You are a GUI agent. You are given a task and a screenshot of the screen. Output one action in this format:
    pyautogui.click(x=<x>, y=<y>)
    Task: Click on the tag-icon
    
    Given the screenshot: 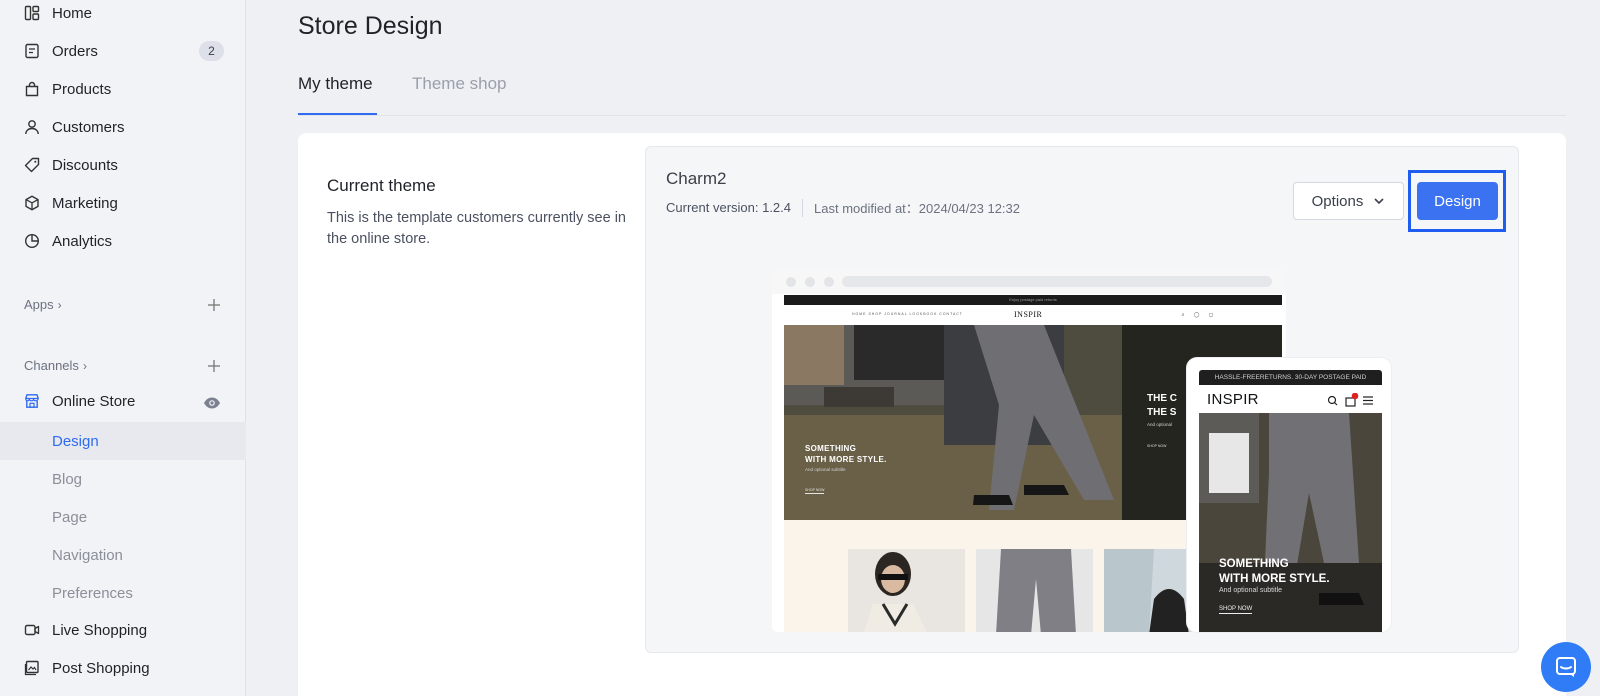 What is the action you would take?
    pyautogui.click(x=32, y=165)
    